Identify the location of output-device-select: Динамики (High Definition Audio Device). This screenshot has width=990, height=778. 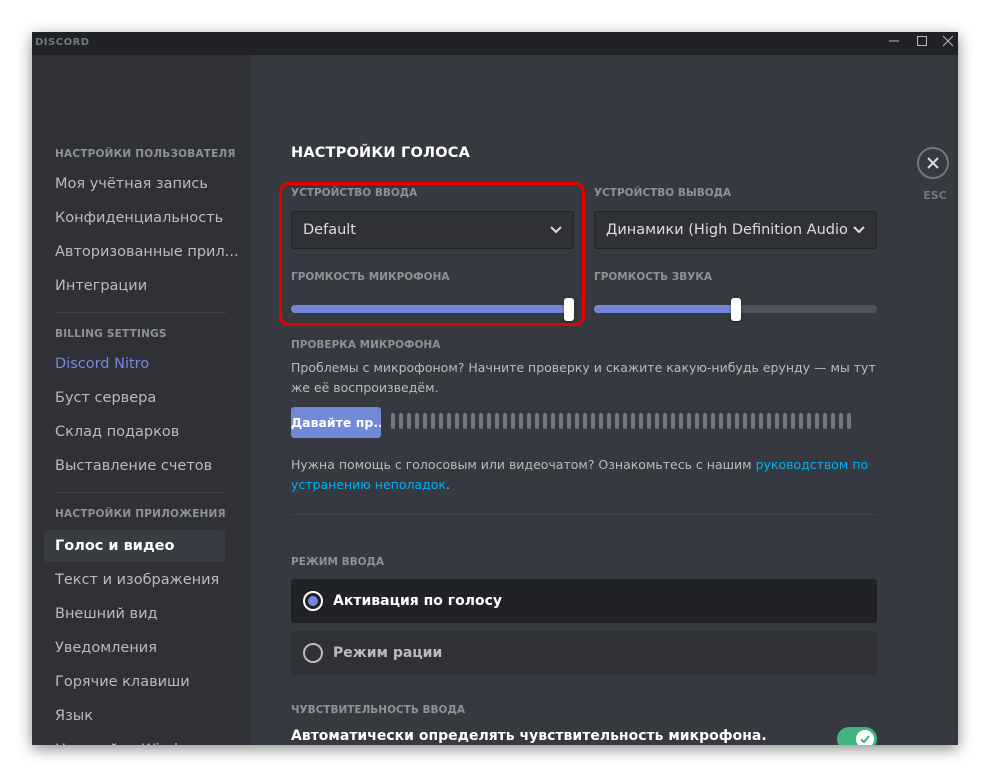
(735, 230).